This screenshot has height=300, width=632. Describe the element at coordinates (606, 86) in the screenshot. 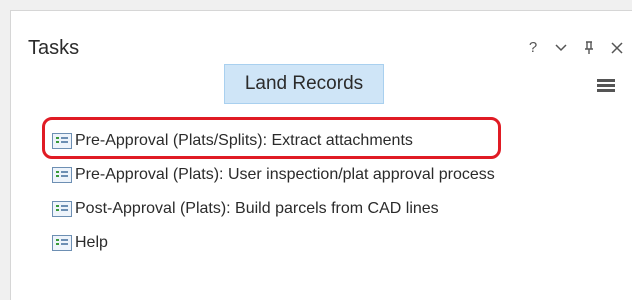

I see `menu-icon` at that location.